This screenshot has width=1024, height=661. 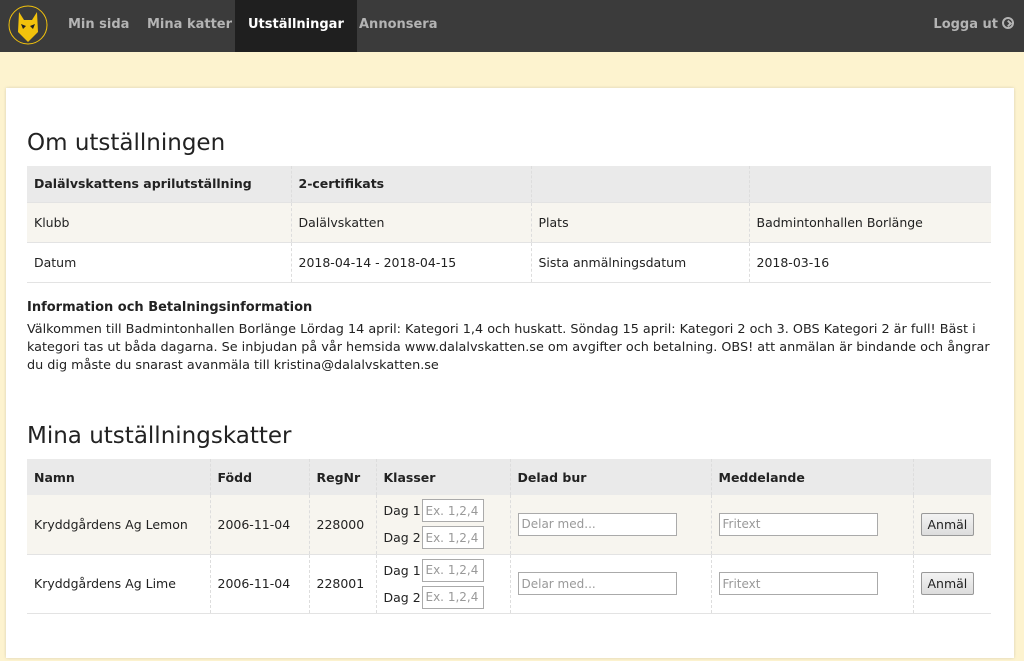 I want to click on club-value: Dalälvskatten, so click(x=410, y=222).